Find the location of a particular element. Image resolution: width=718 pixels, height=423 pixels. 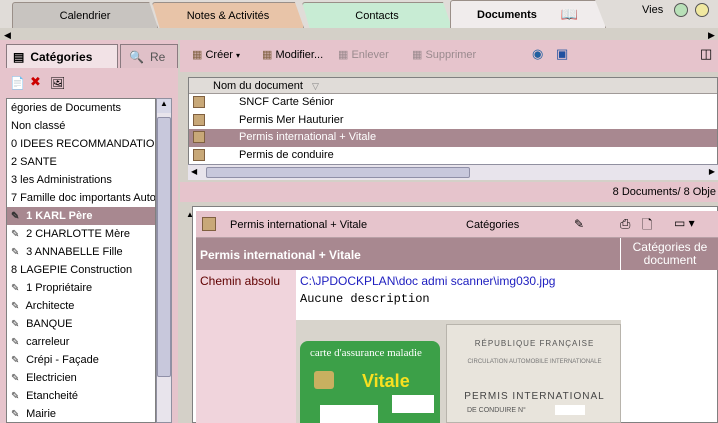

document-row: SNCF Carte Sénior is located at coordinates (453, 103).